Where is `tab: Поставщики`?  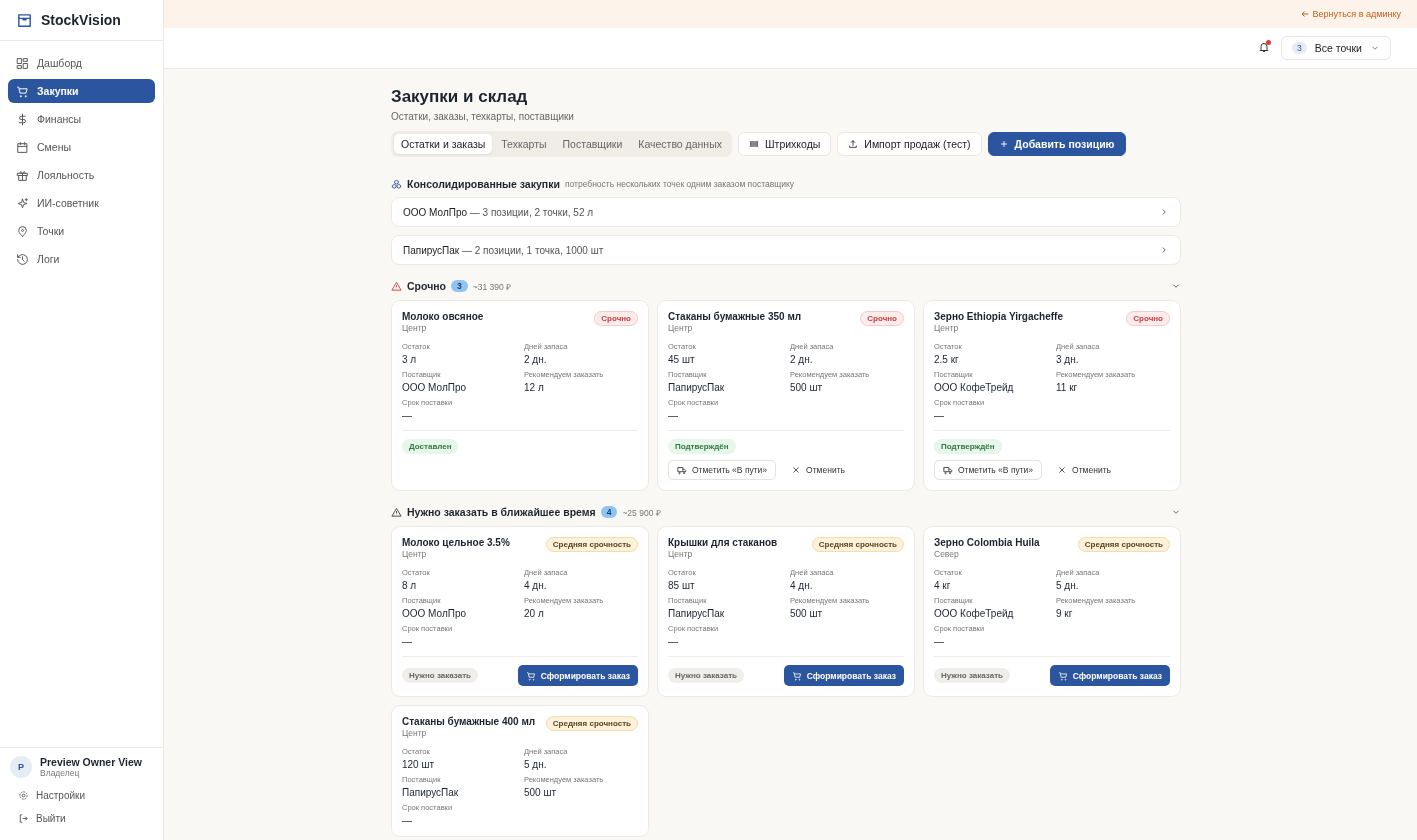 tab: Поставщики is located at coordinates (592, 144).